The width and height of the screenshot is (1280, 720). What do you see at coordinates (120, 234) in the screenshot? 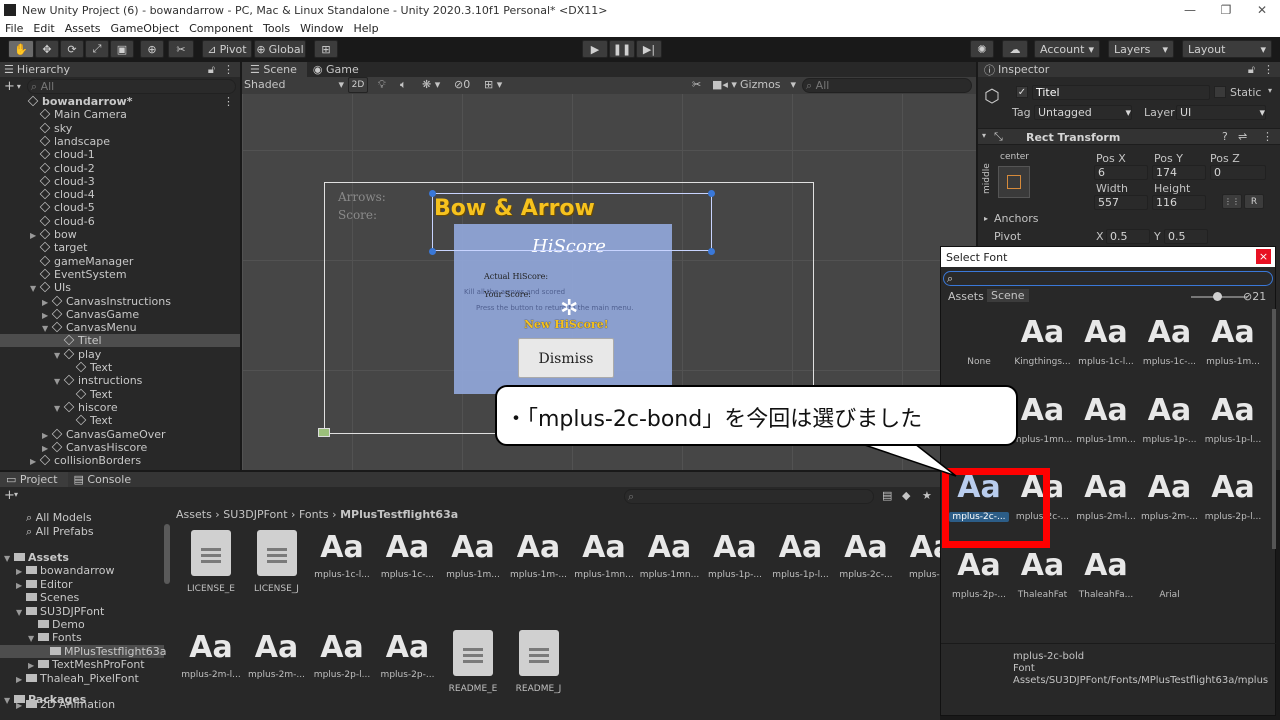
I see `hierarchy-item: ▶ bow` at bounding box center [120, 234].